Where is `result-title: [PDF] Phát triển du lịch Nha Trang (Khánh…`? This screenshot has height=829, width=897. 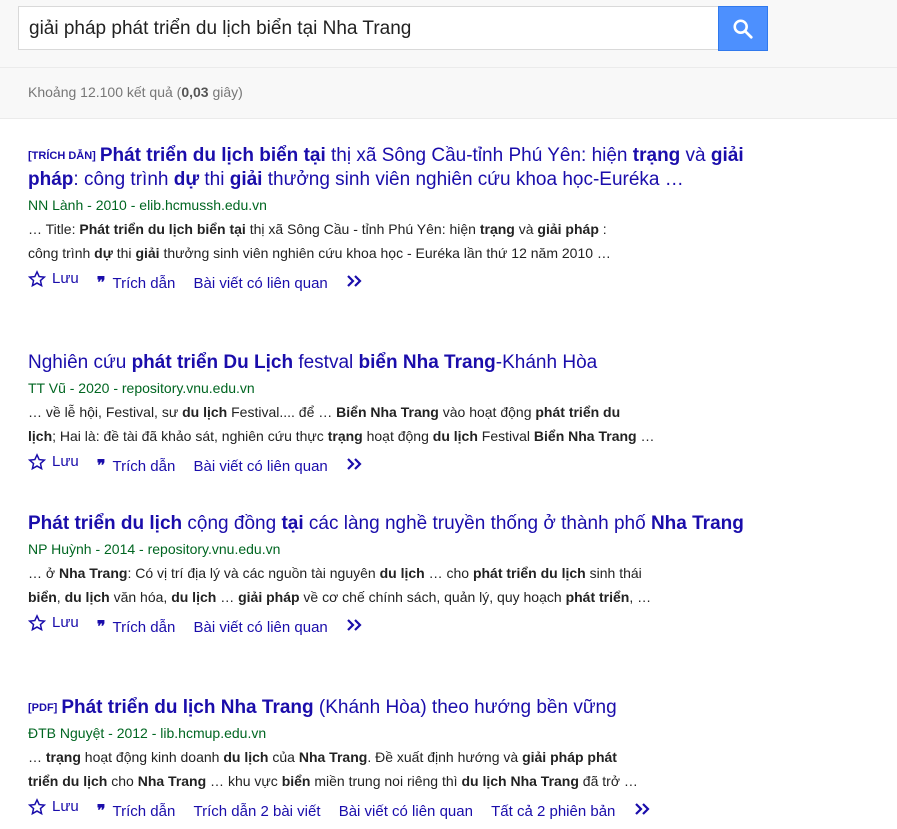
result-title: [PDF] Phát triển du lịch Nha Trang (Khánh… is located at coordinates (408, 708).